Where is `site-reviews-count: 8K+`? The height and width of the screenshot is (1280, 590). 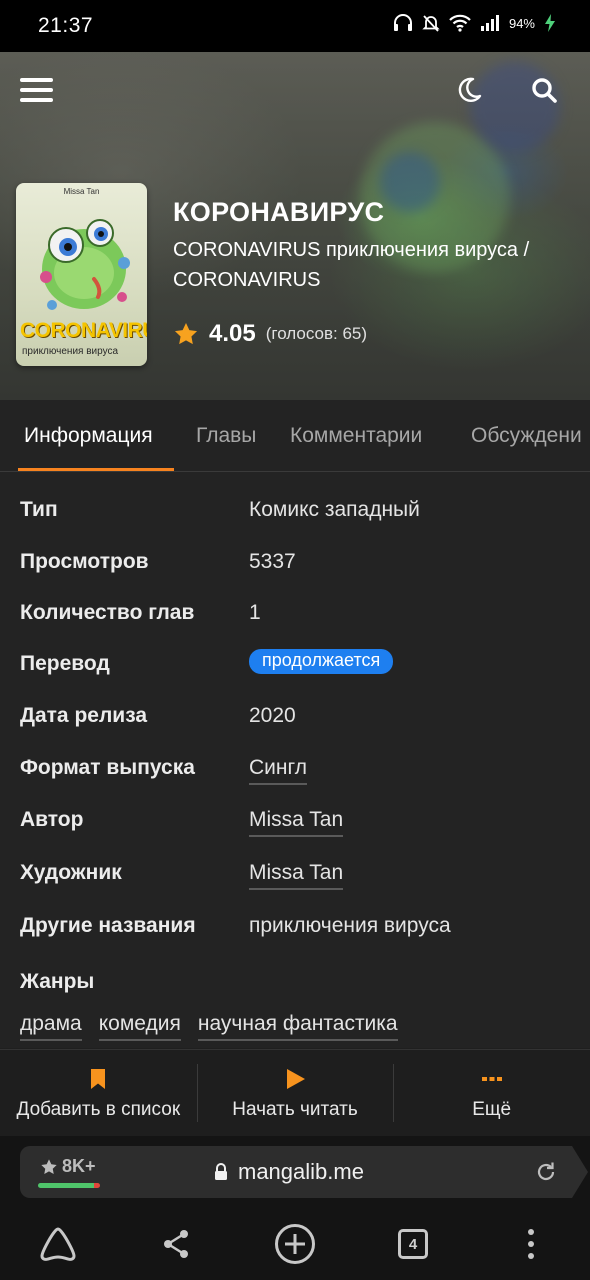 site-reviews-count: 8K+ is located at coordinates (79, 1166).